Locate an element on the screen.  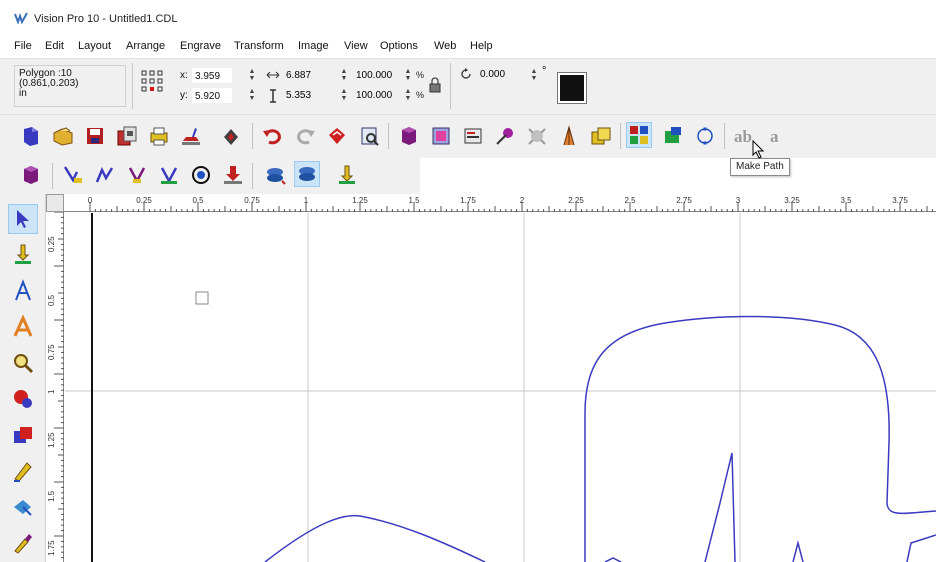
color-swatch is located at coordinates (572, 88).